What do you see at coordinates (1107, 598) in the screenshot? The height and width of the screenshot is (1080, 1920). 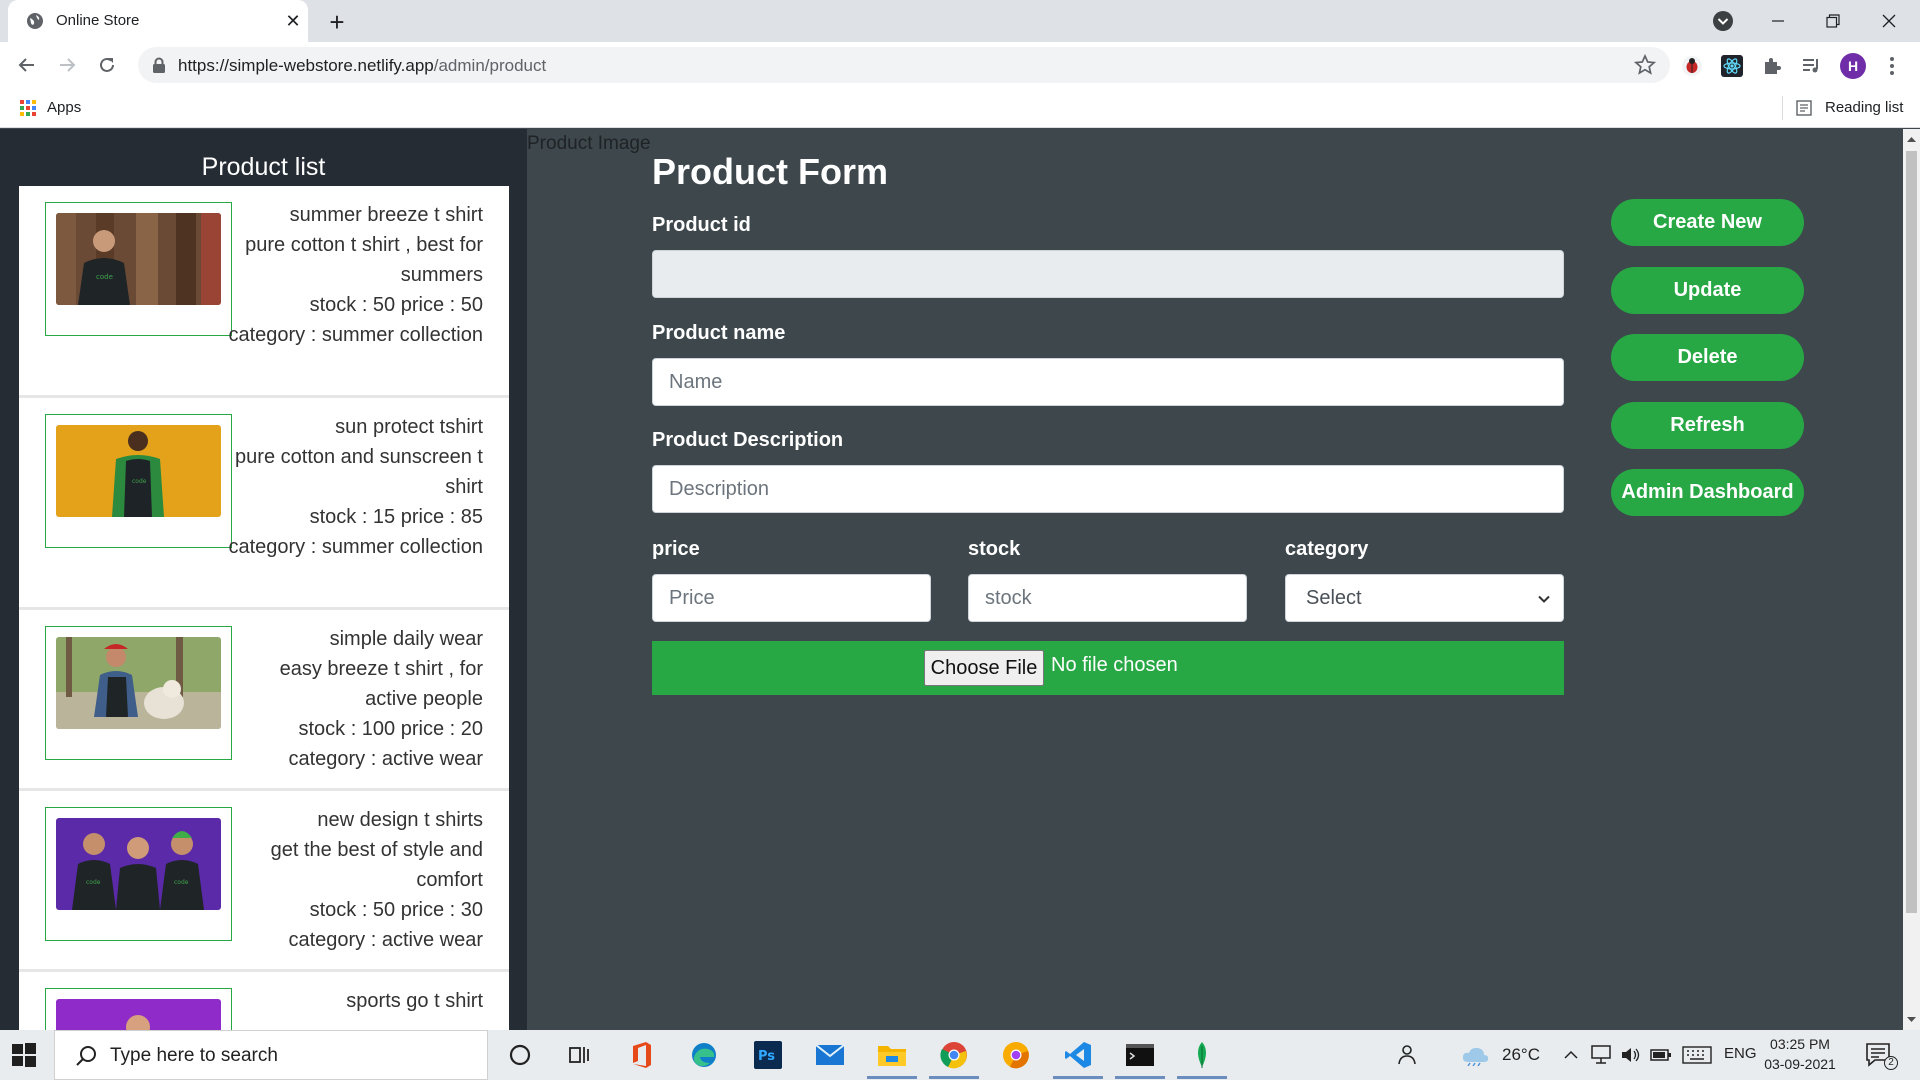 I see `stock-input` at bounding box center [1107, 598].